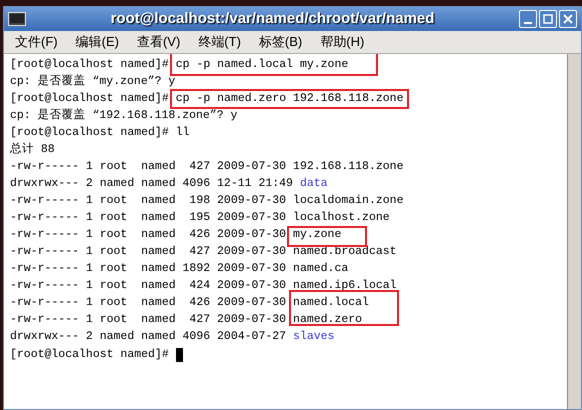  I want to click on file-name: named.ip6.local, so click(345, 286).